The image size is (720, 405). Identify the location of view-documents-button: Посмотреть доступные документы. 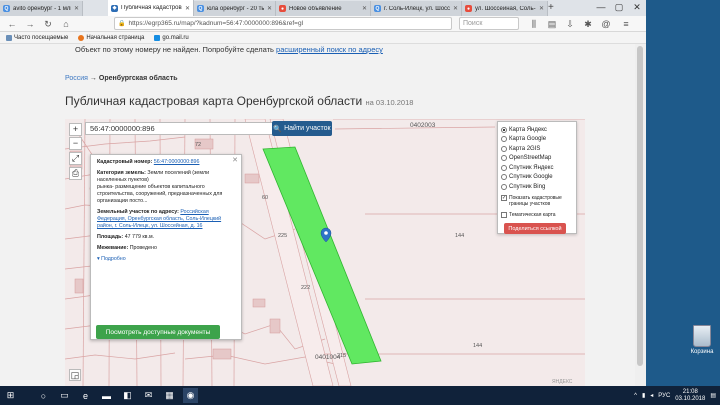
(158, 332).